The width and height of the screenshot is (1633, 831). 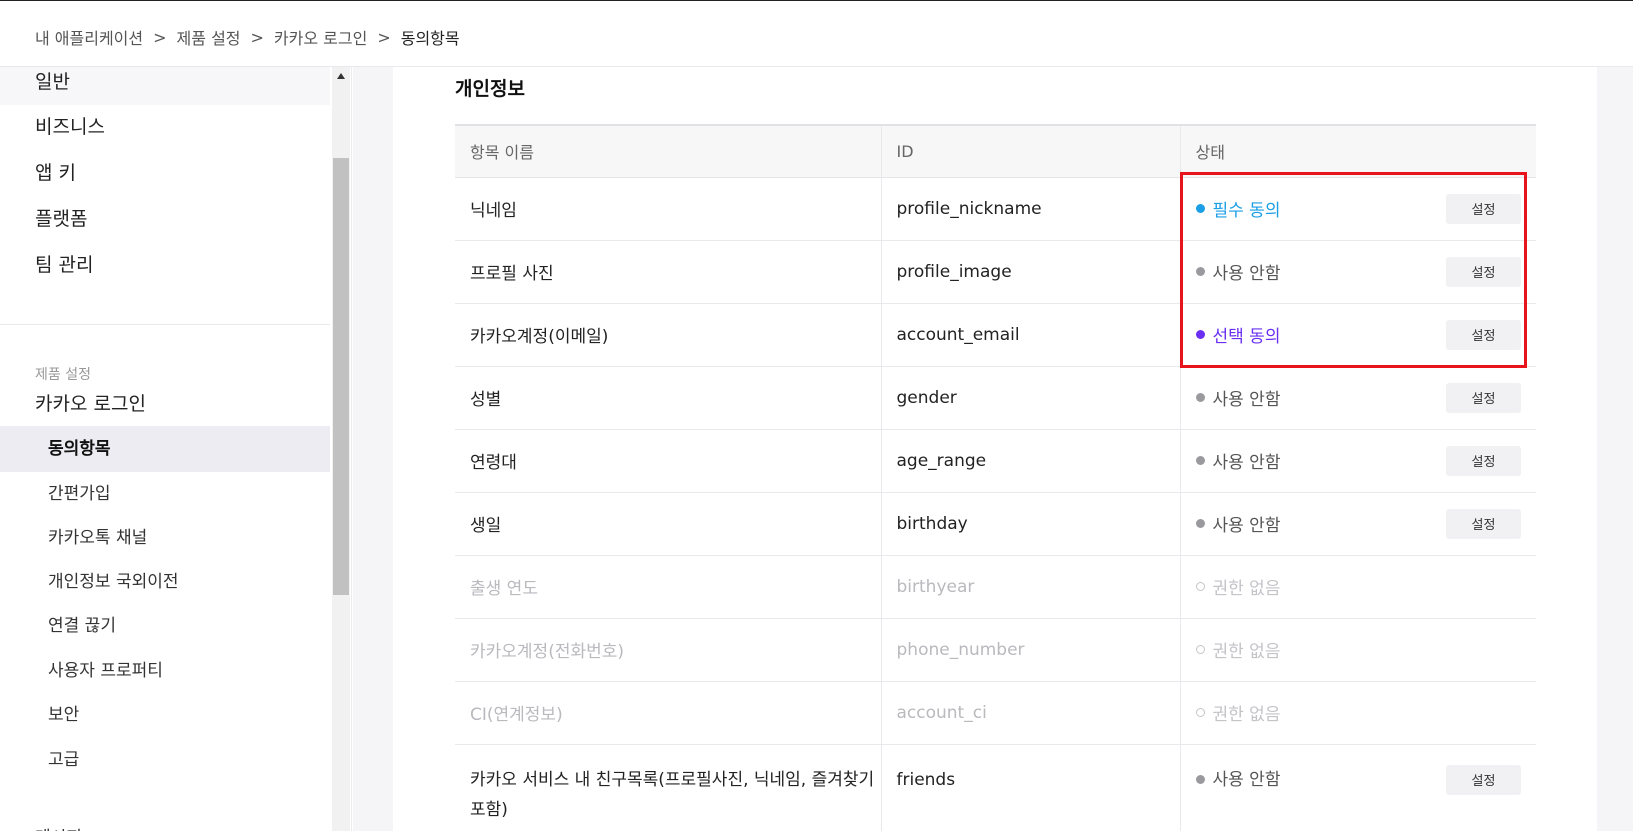 What do you see at coordinates (1030, 461) in the screenshot?
I see `item-id: age_range` at bounding box center [1030, 461].